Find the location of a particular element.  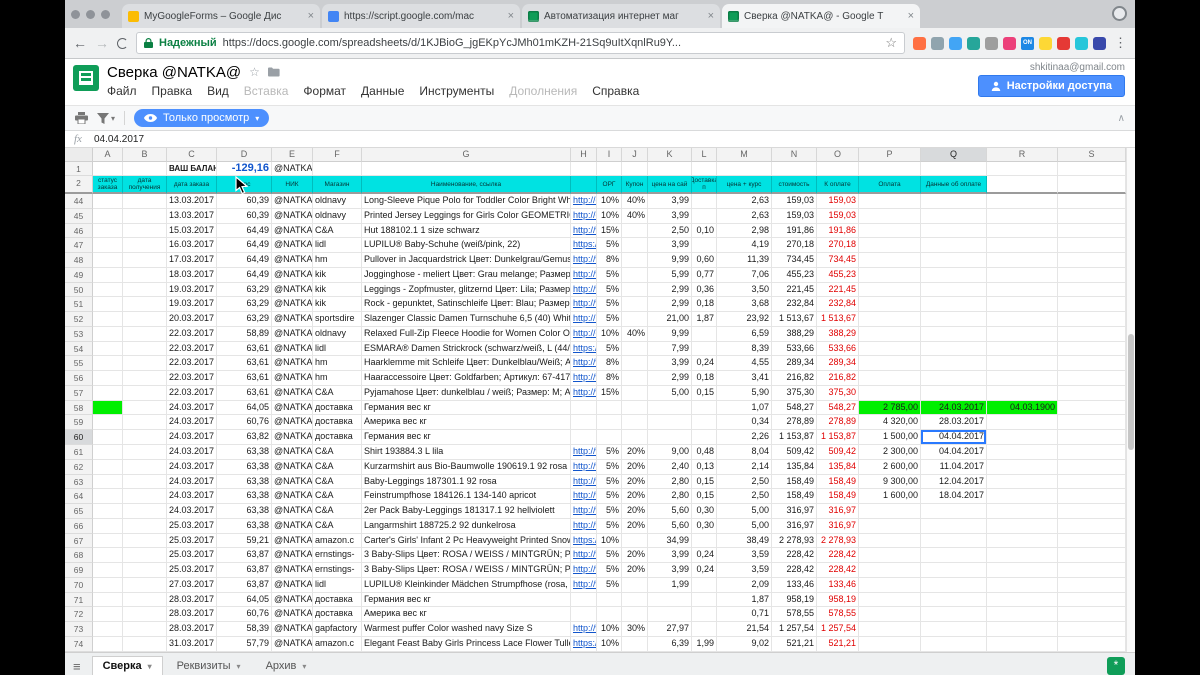

cell-E66: @NATKA@ is located at coordinates (292, 526).